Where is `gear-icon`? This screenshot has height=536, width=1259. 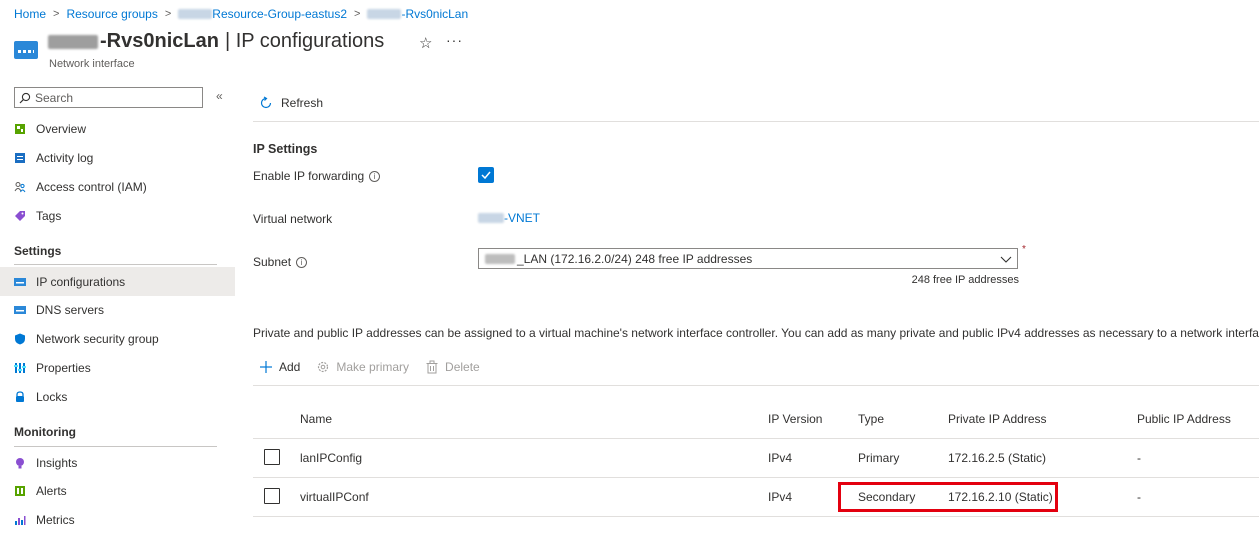 gear-icon is located at coordinates (323, 367).